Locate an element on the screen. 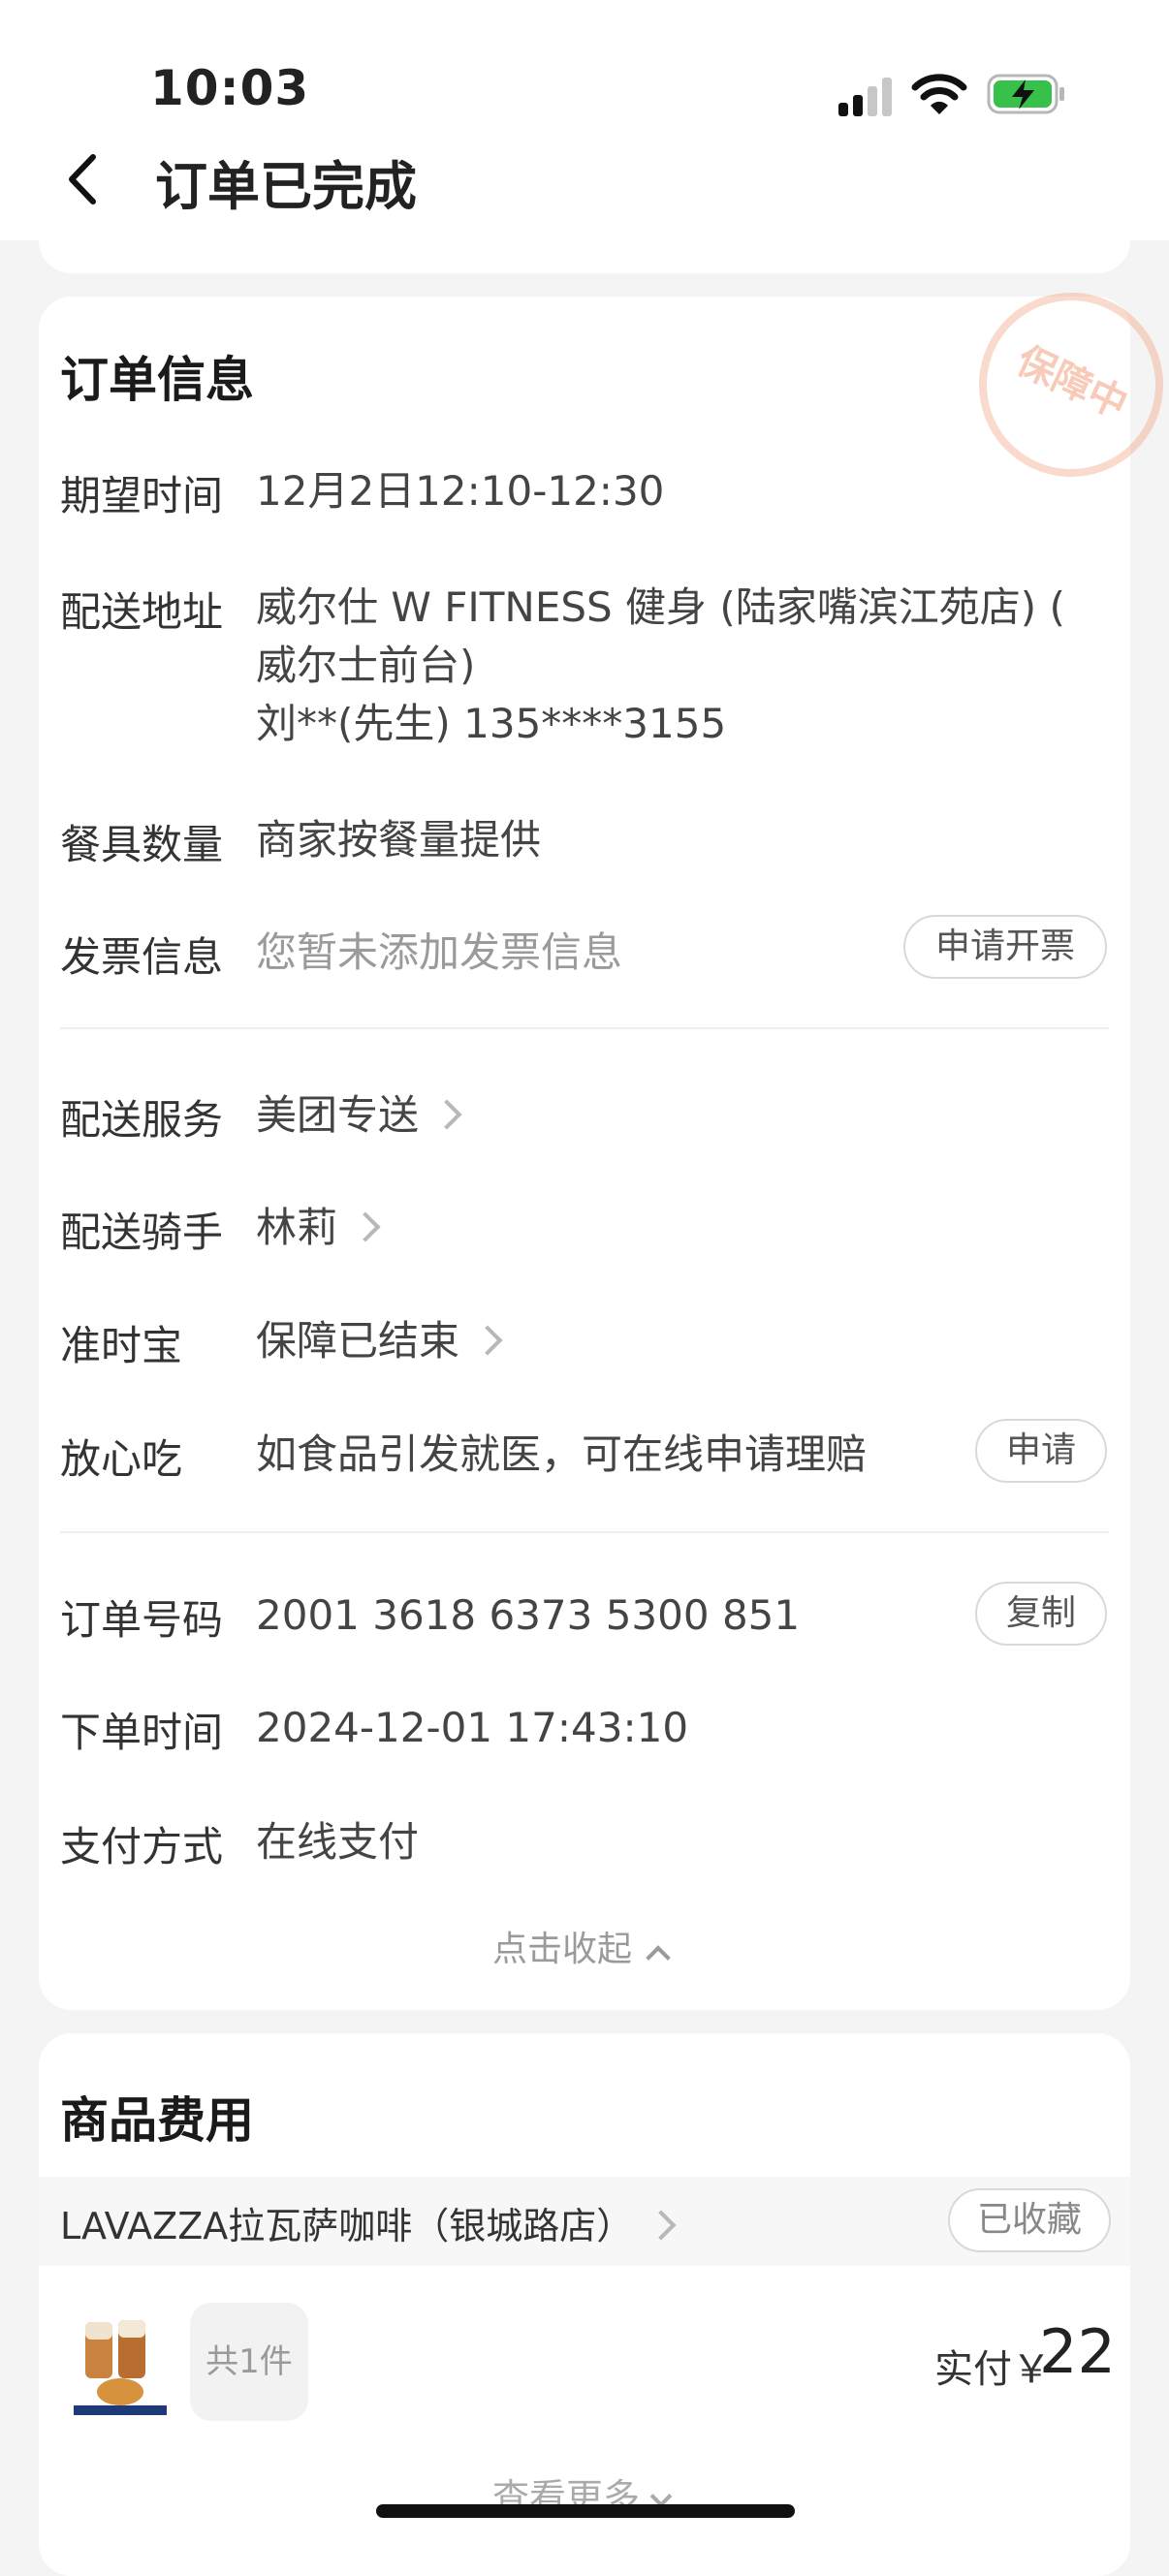  on-time-label: 准时宝 is located at coordinates (122, 1345).